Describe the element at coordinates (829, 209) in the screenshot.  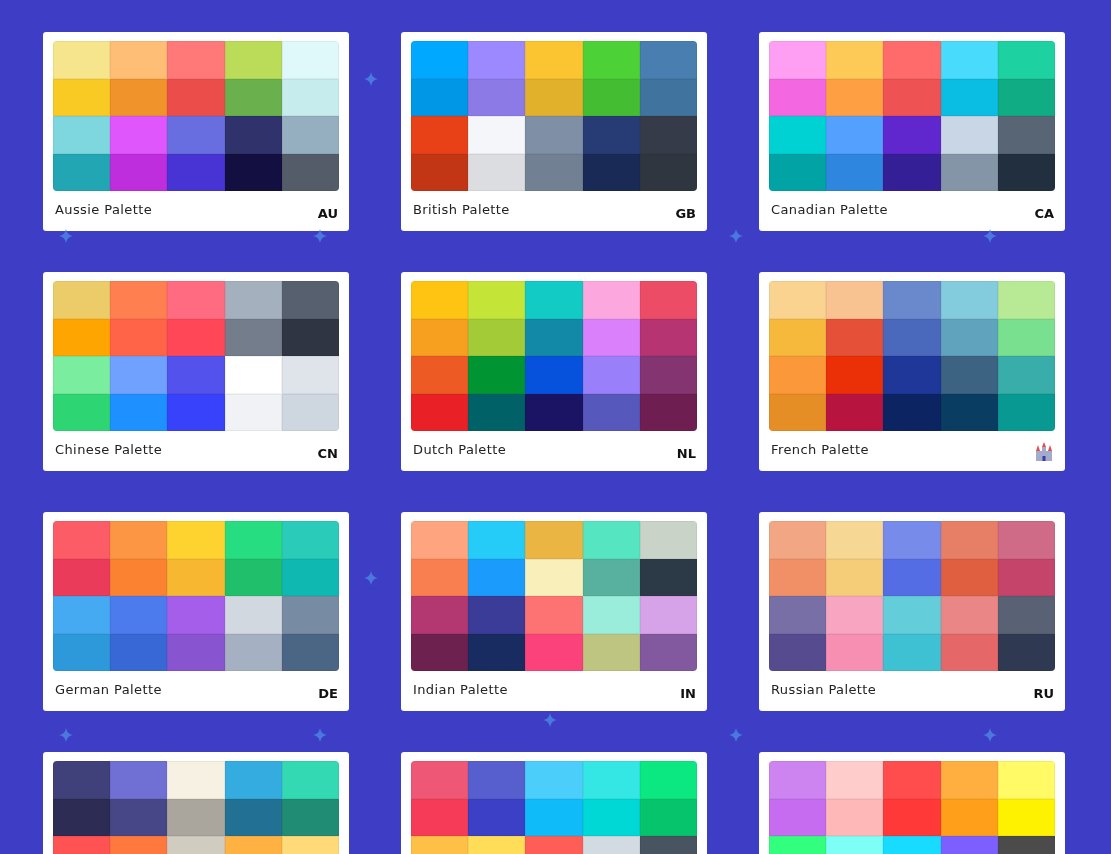
I see `palette-name: Canadian Palette` at that location.